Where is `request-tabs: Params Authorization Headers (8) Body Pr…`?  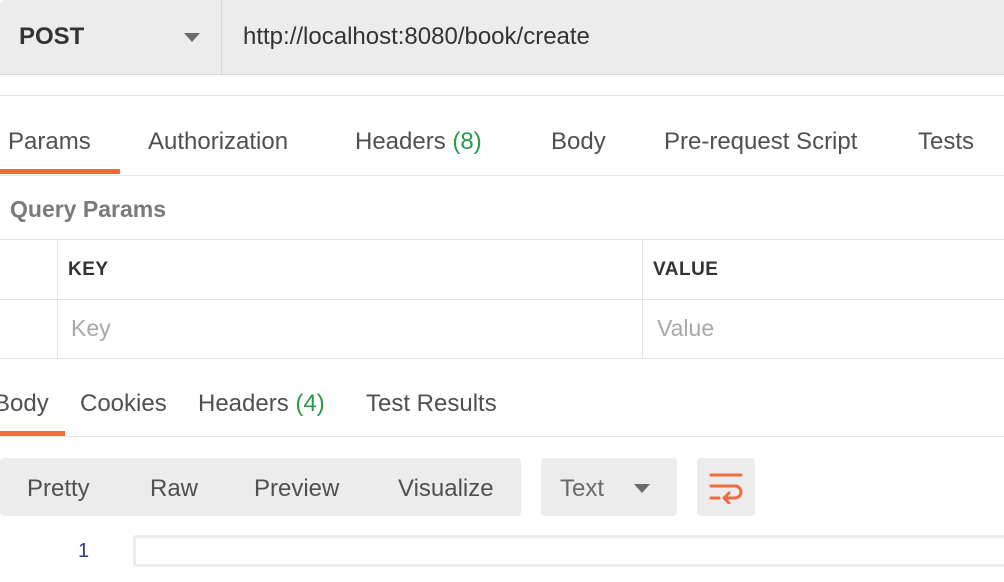
request-tabs: Params Authorization Headers (8) Body Pr… is located at coordinates (502, 136).